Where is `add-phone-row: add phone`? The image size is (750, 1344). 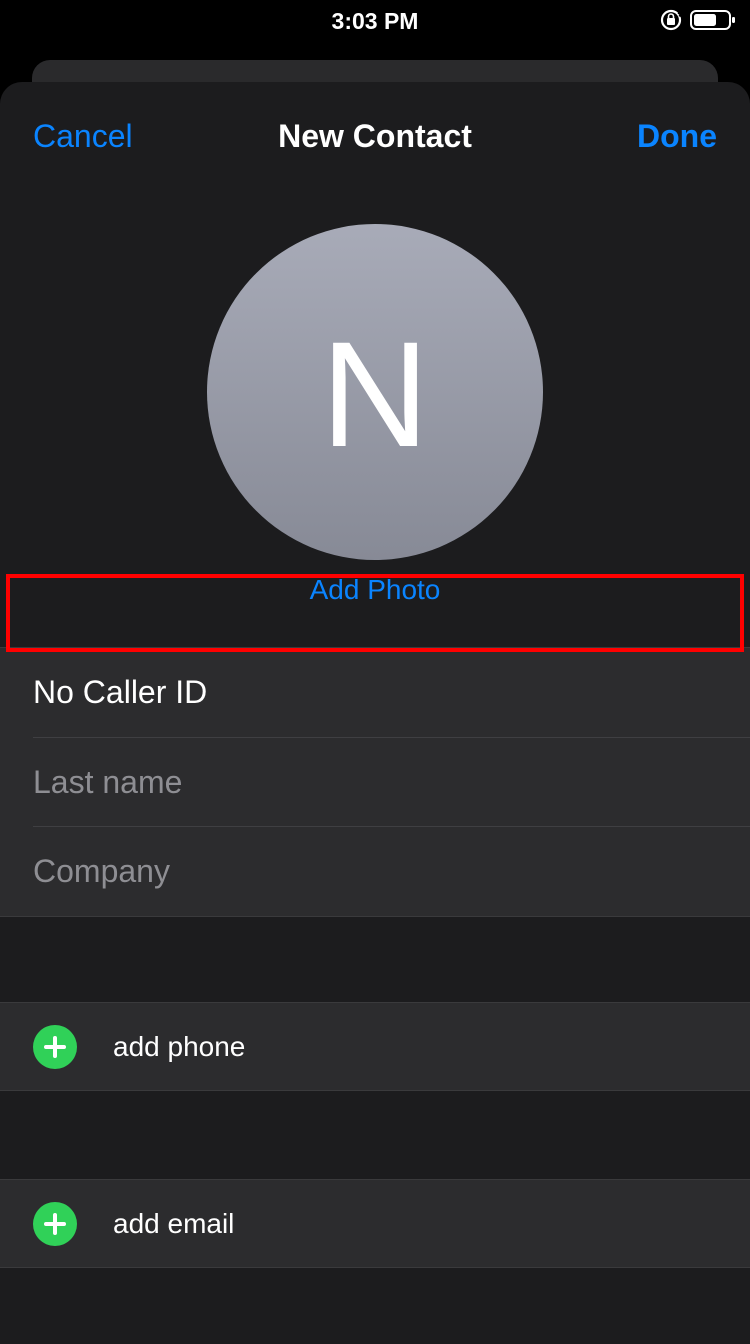 add-phone-row: add phone is located at coordinates (375, 1046).